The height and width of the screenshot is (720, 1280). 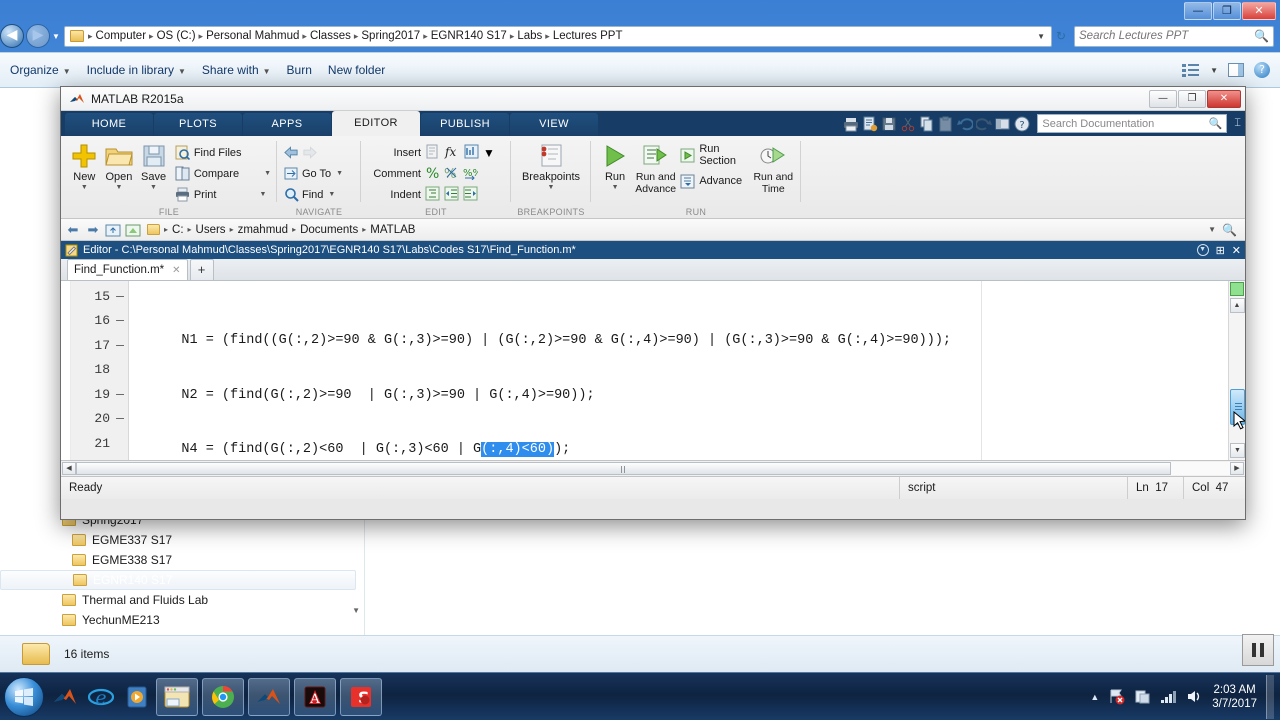 I want to click on new-tab-button: +, so click(x=201, y=269).